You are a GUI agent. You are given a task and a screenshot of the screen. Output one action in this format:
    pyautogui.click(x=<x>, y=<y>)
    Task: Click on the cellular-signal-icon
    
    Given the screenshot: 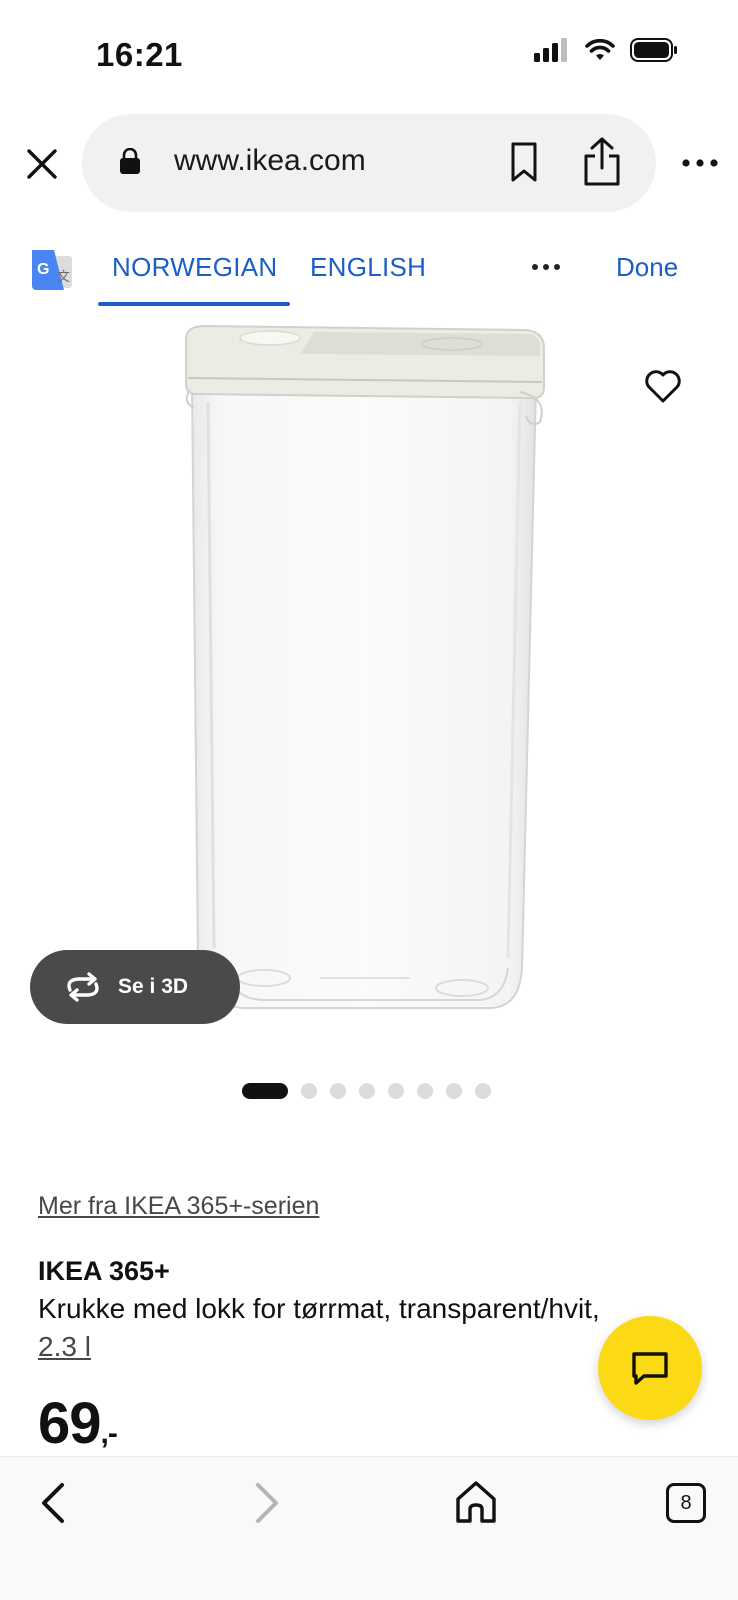 What is the action you would take?
    pyautogui.click(x=550, y=50)
    